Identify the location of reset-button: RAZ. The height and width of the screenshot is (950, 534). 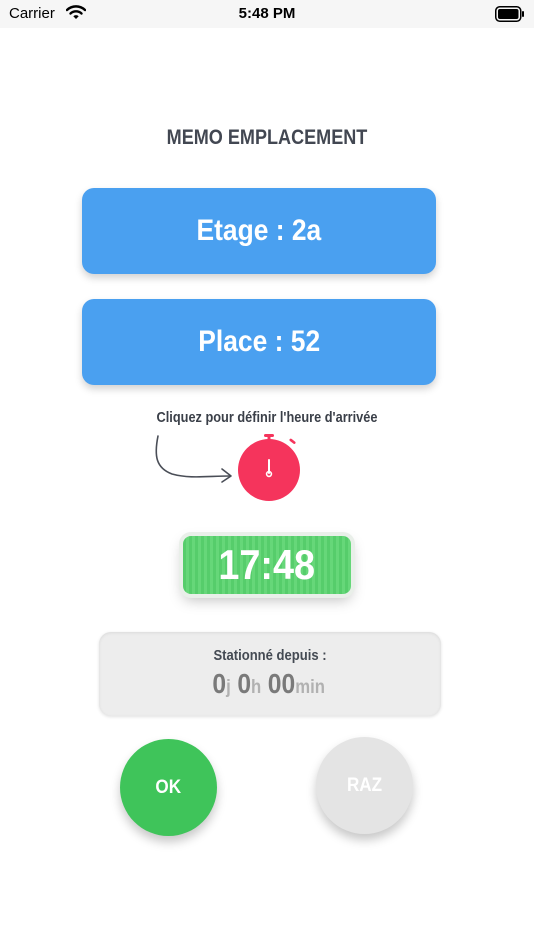
(364, 785).